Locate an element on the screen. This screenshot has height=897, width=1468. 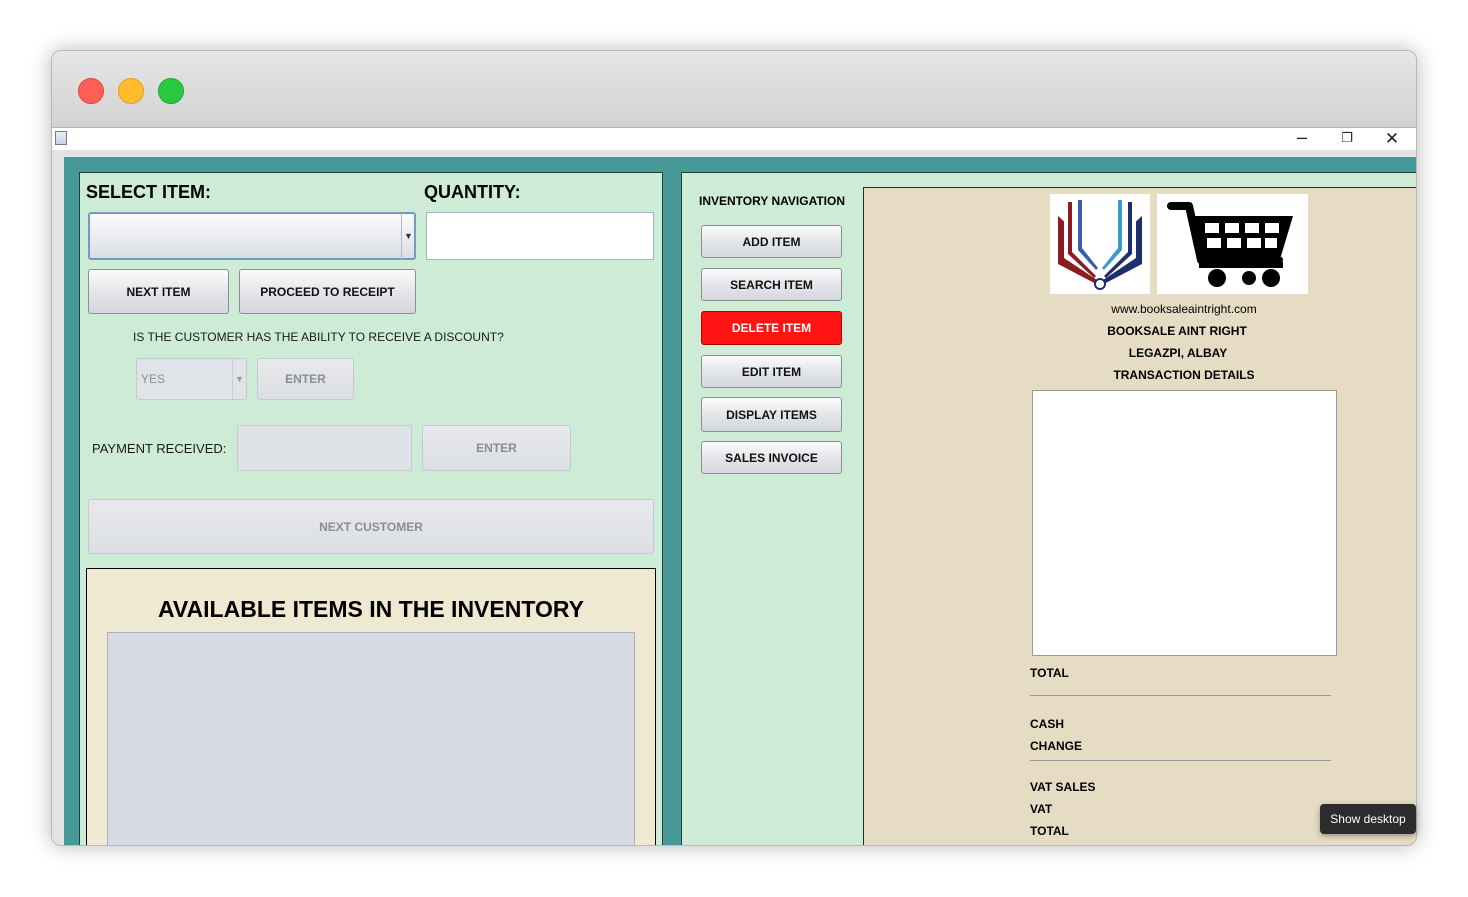
add-item-button: ADD ITEM is located at coordinates (771, 241).